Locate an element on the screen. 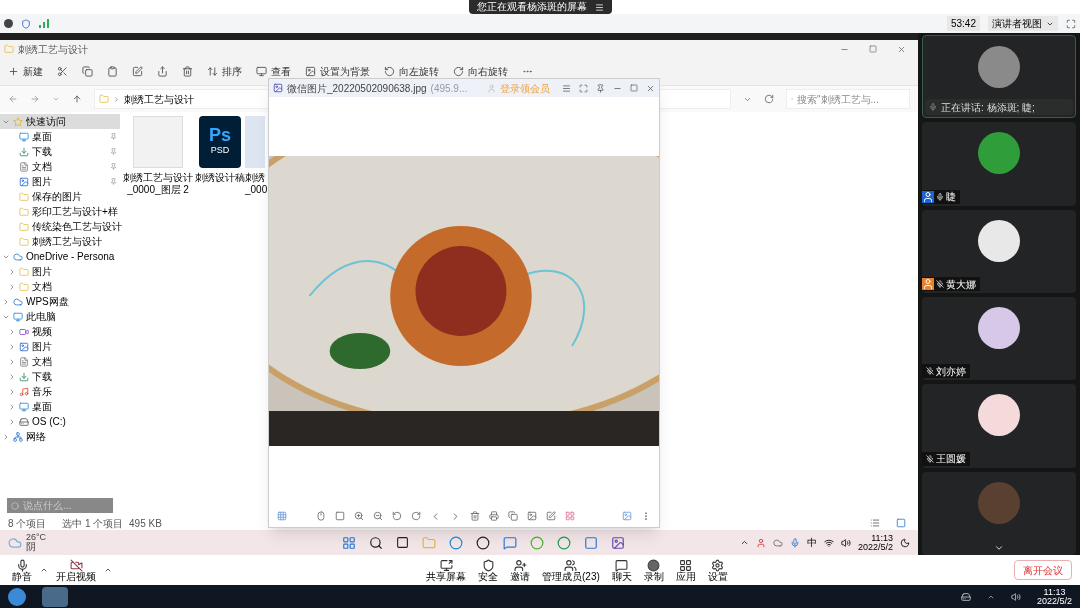  meeting-control: 设置 is located at coordinates (717, 570).